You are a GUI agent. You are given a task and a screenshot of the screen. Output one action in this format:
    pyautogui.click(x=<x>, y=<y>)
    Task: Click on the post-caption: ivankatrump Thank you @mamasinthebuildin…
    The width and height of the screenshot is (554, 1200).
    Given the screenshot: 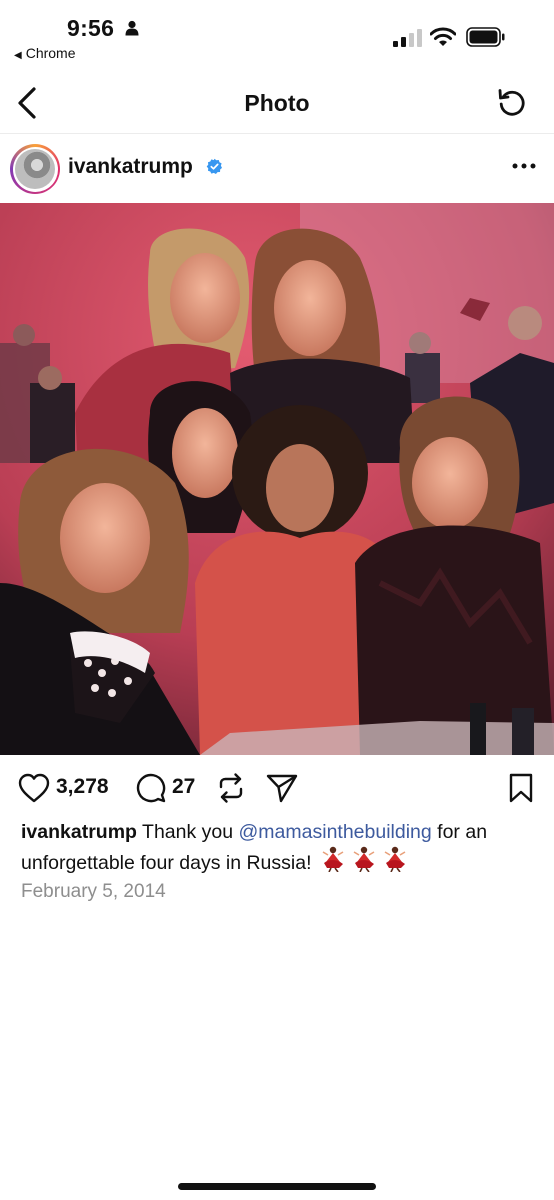 What is the action you would take?
    pyautogui.click(x=281, y=849)
    